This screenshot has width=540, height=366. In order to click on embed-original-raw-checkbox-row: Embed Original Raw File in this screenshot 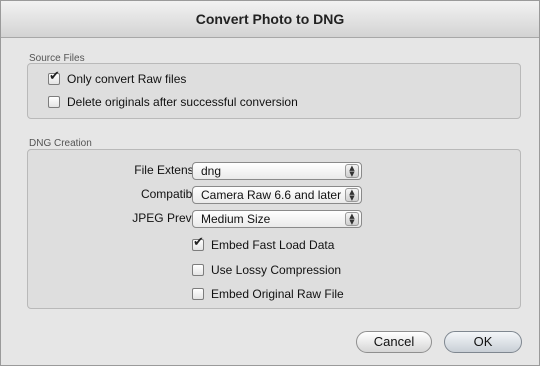, I will do `click(268, 294)`.